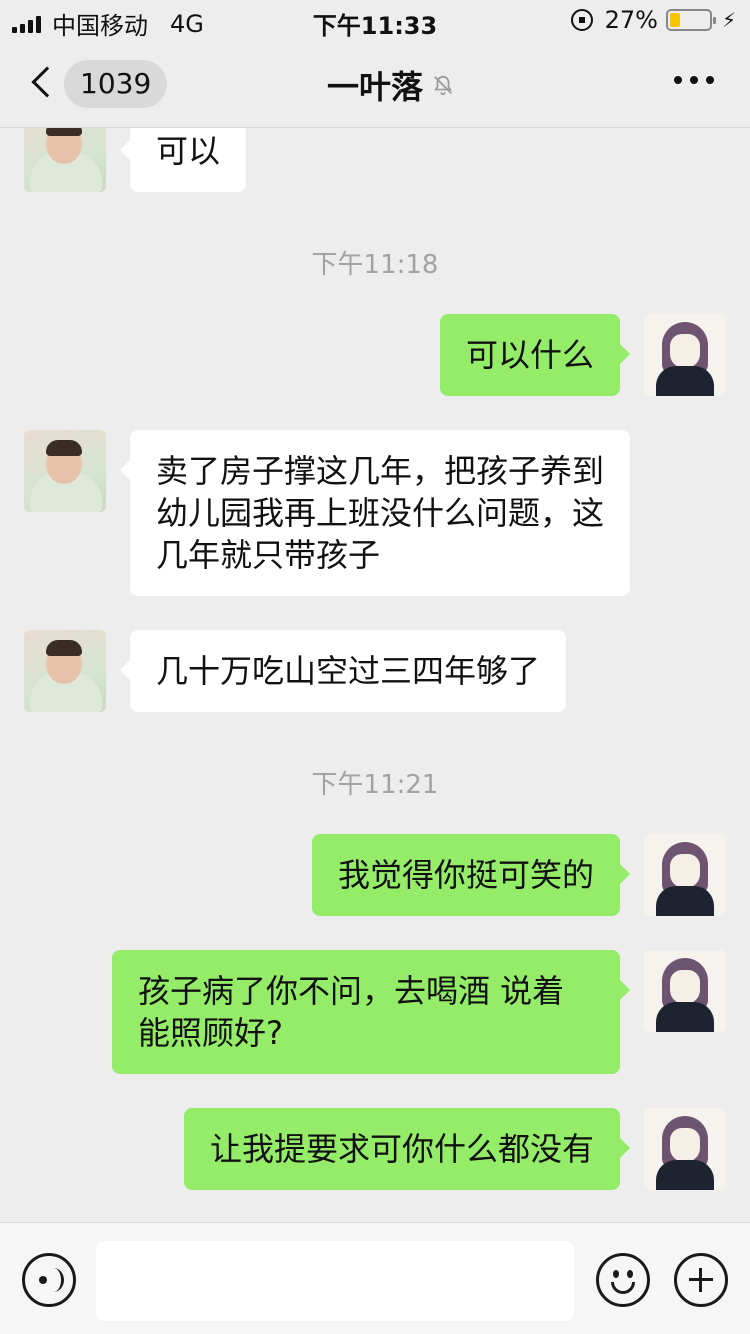 This screenshot has height=1334, width=750. Describe the element at coordinates (343, 671) in the screenshot. I see `message-bubble-incoming: 几十万吃山空过三四年够了` at that location.